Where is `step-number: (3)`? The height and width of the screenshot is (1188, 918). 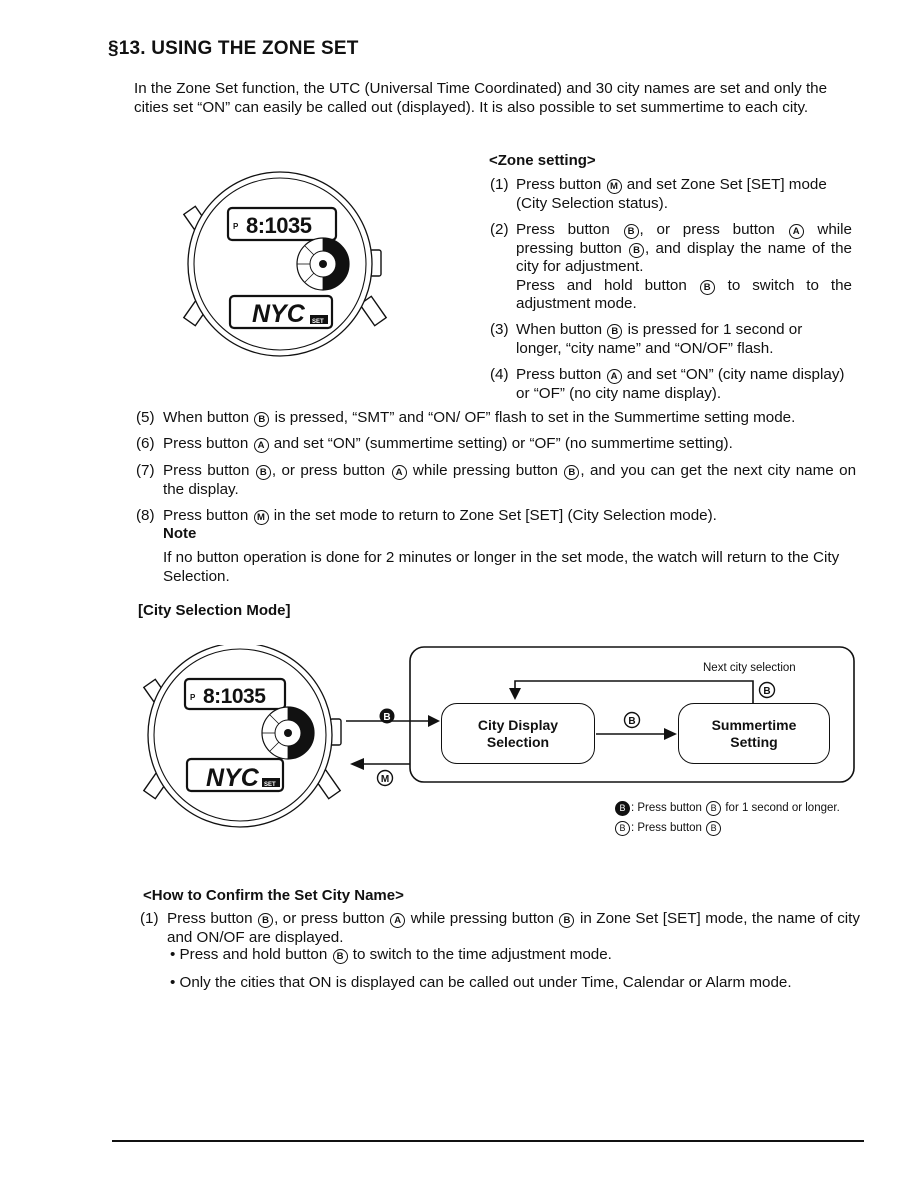 step-number: (3) is located at coordinates (499, 329).